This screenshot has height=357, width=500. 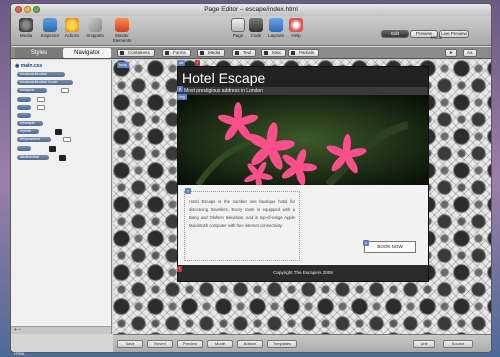 I want to click on status-button: Save, so click(x=130, y=344).